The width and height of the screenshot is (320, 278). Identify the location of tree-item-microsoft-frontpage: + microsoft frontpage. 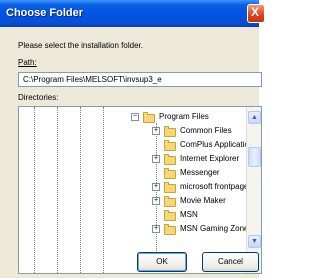
(134, 187).